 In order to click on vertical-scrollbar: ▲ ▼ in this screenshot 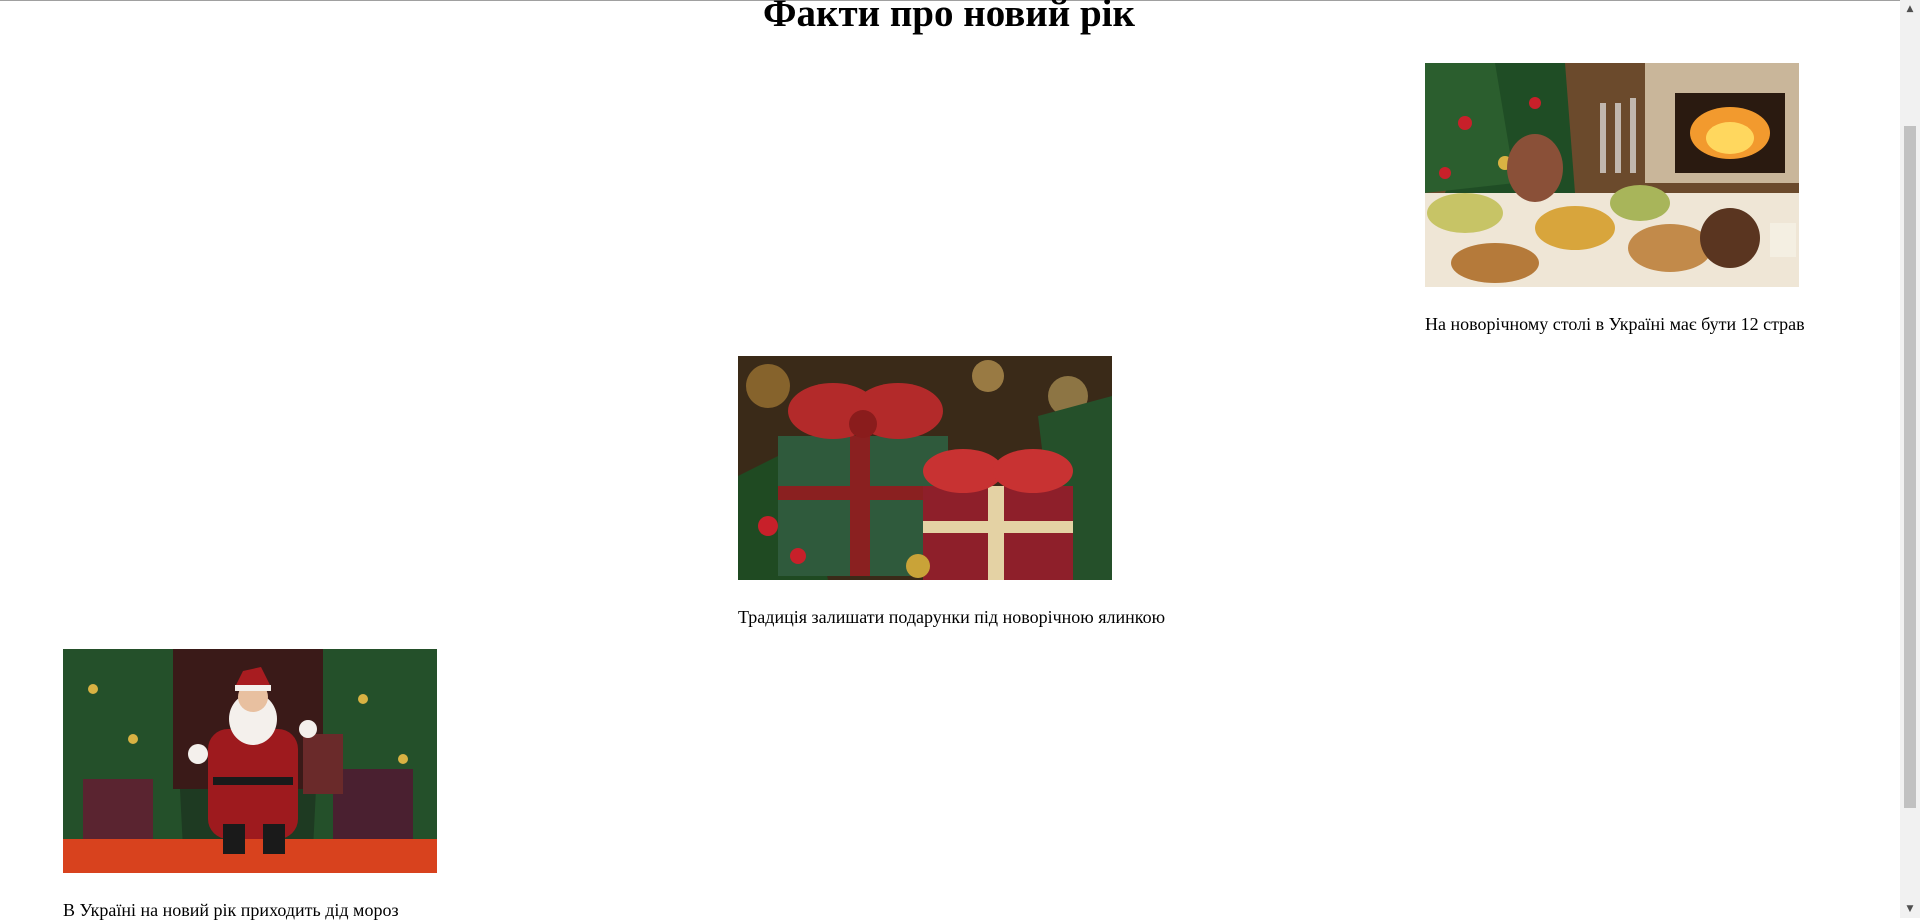, I will do `click(1910, 459)`.